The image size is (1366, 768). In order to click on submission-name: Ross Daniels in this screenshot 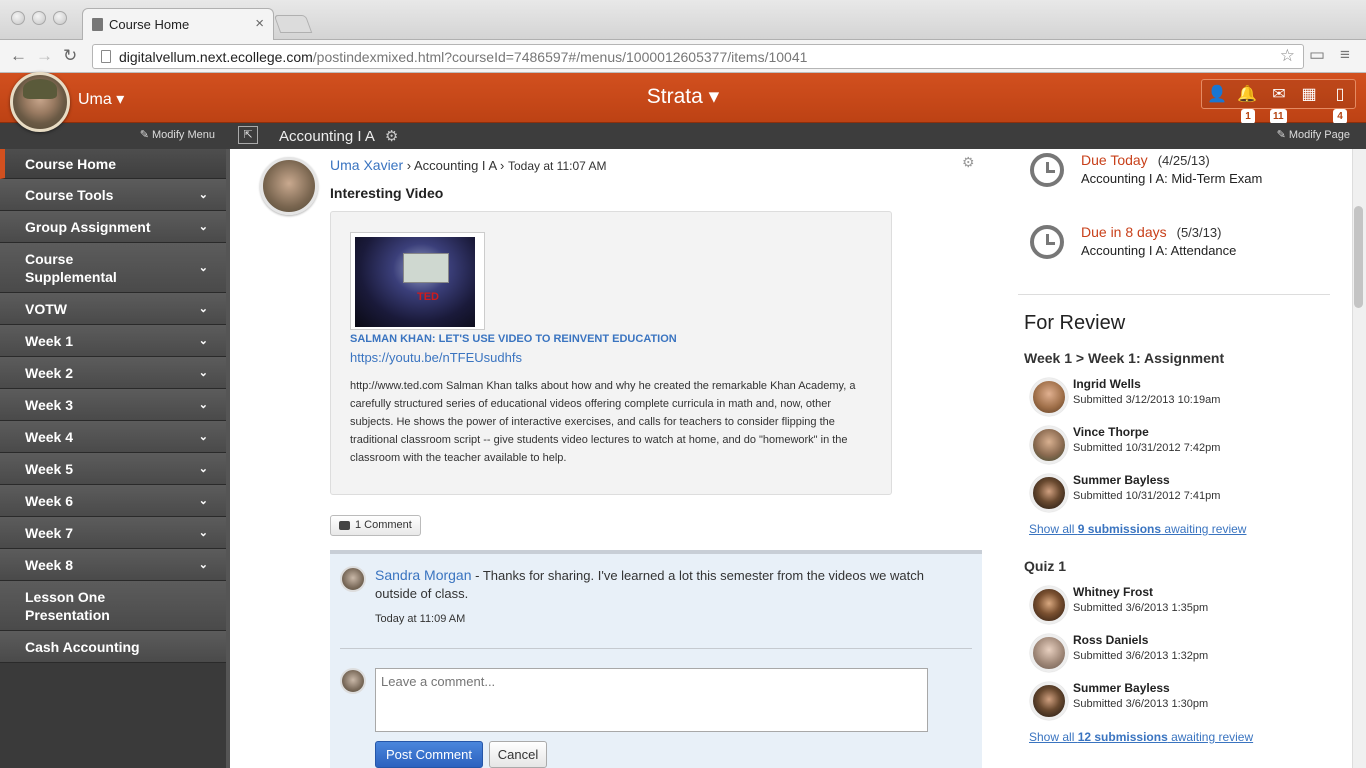, I will do `click(1110, 640)`.